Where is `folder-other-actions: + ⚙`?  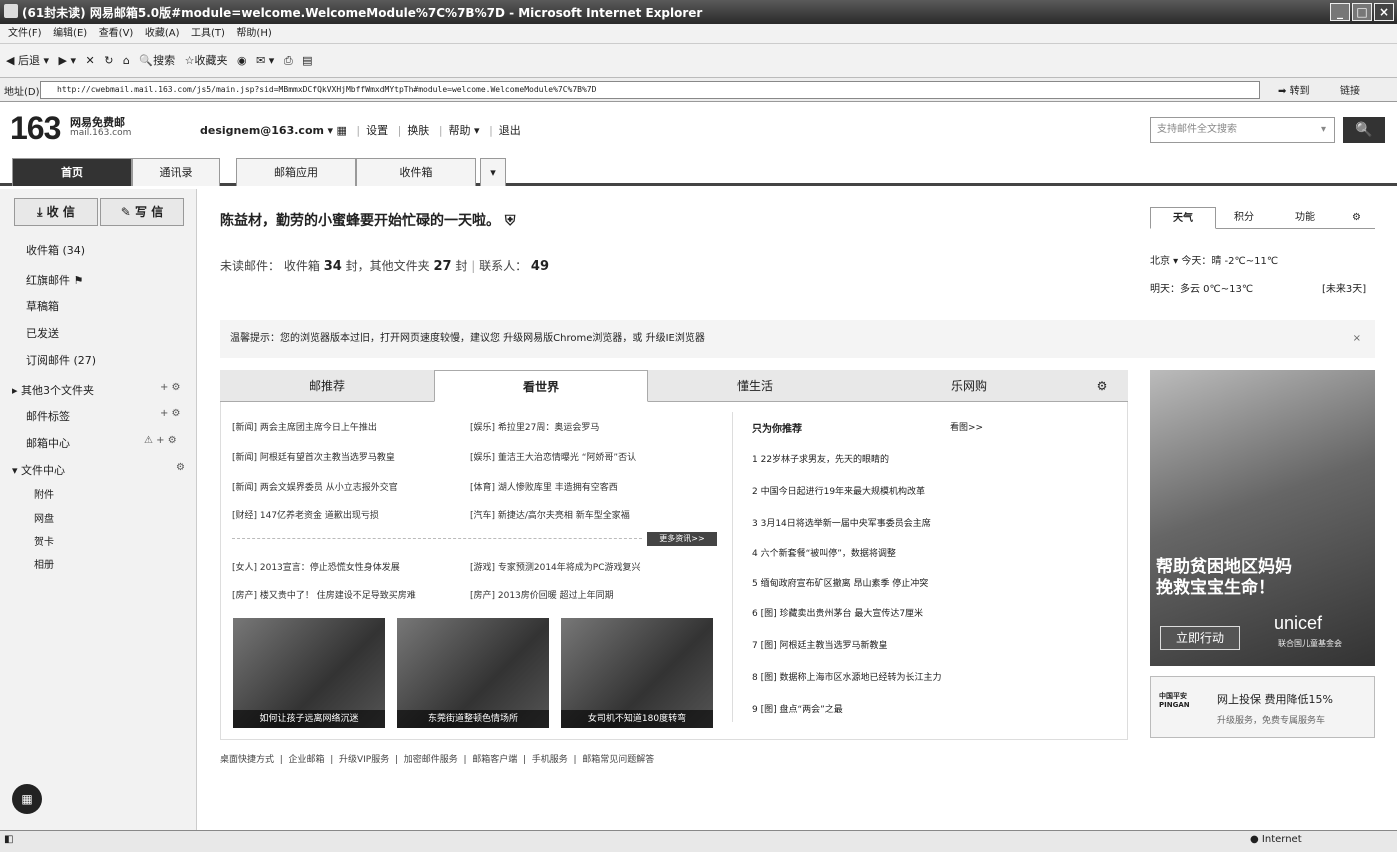 folder-other-actions: + ⚙ is located at coordinates (170, 387).